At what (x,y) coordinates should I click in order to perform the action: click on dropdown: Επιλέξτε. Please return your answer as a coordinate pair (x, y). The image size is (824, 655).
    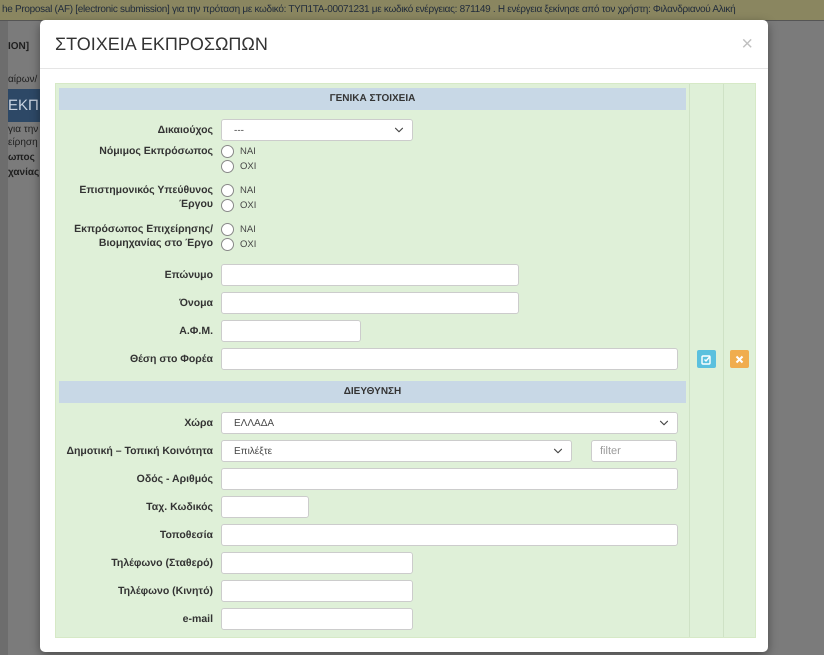
    Looking at the image, I should click on (396, 451).